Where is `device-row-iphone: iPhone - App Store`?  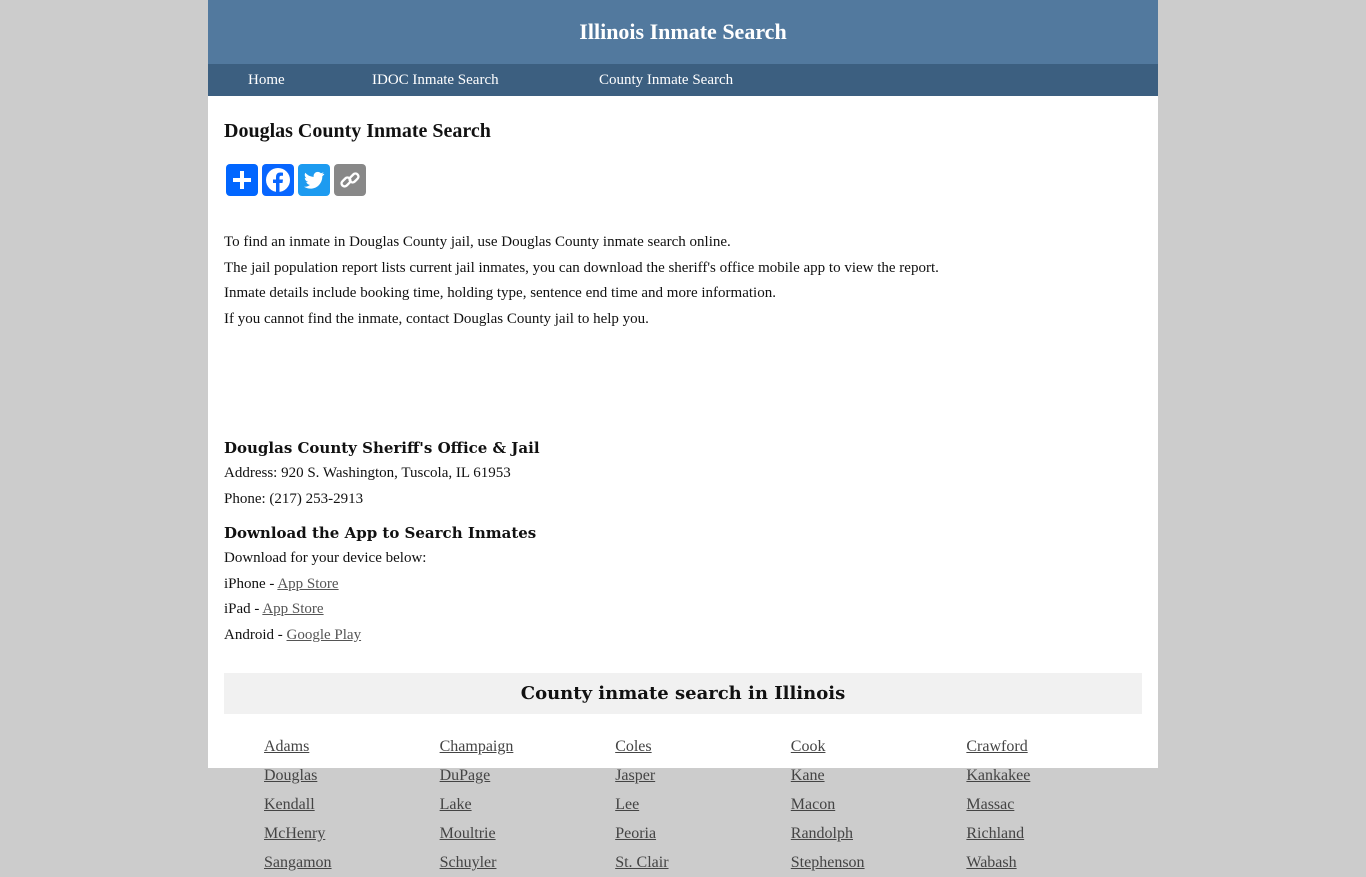 device-row-iphone: iPhone - App Store is located at coordinates (380, 585).